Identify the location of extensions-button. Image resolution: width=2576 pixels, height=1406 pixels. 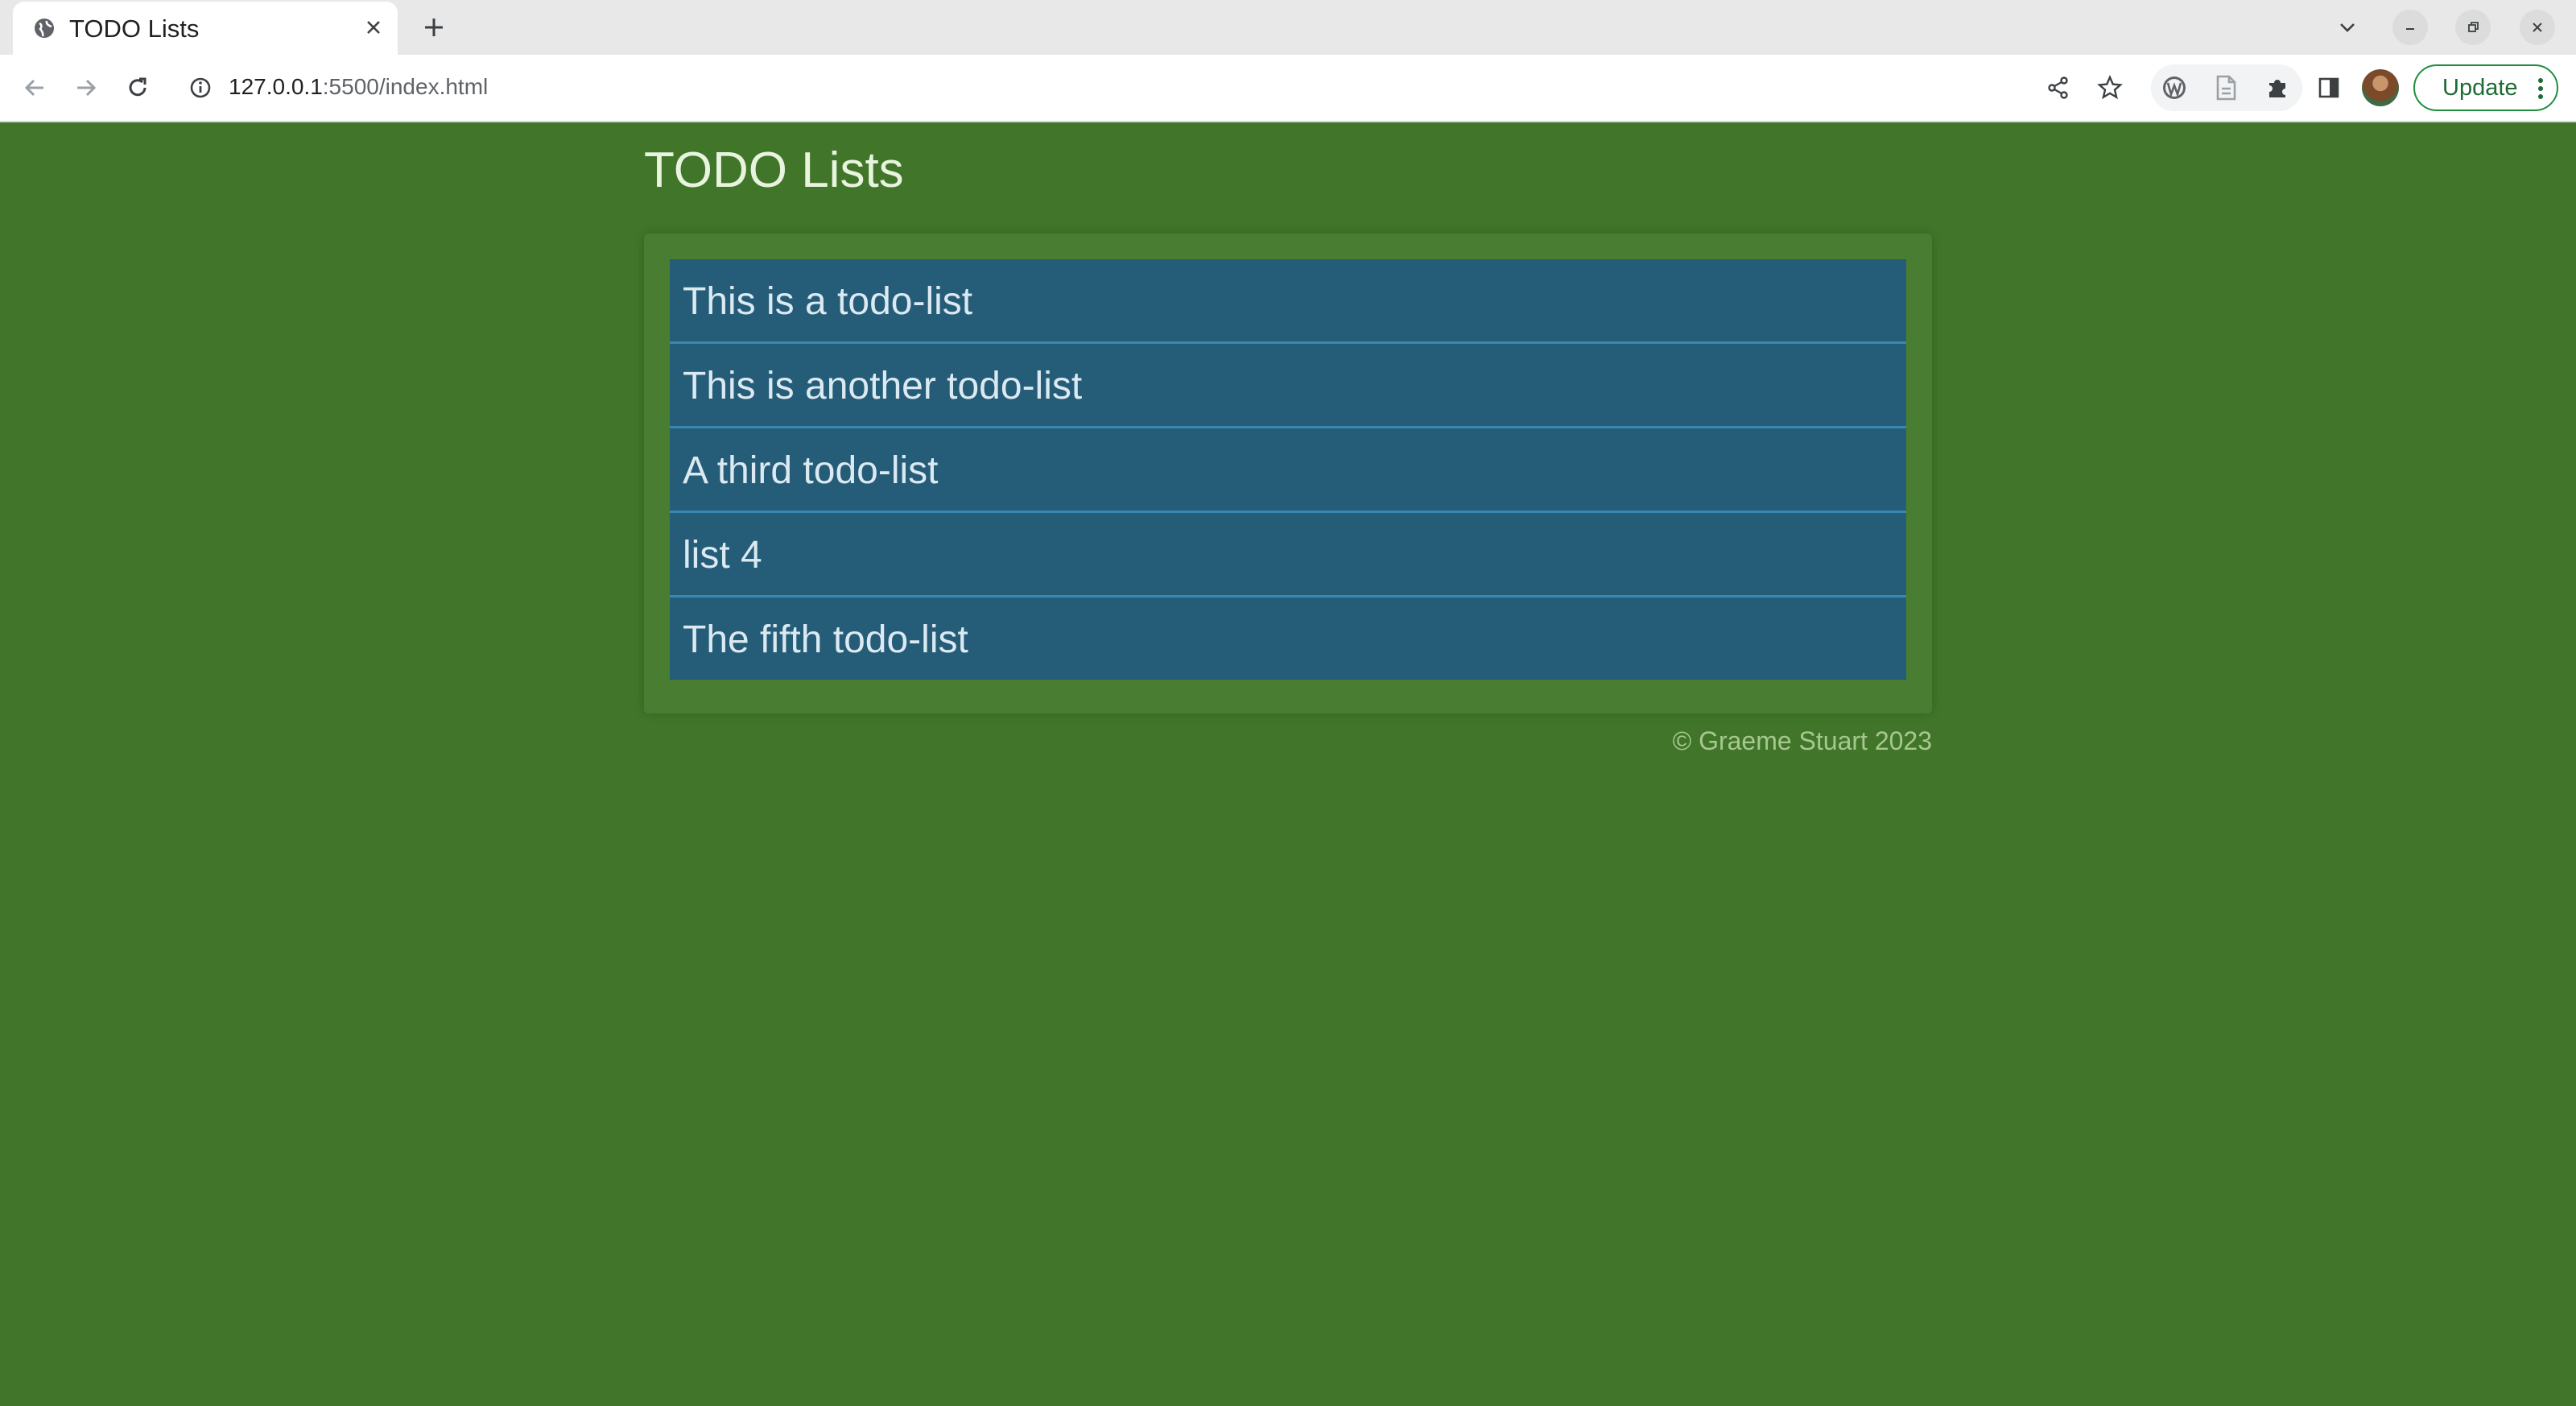
(2277, 88).